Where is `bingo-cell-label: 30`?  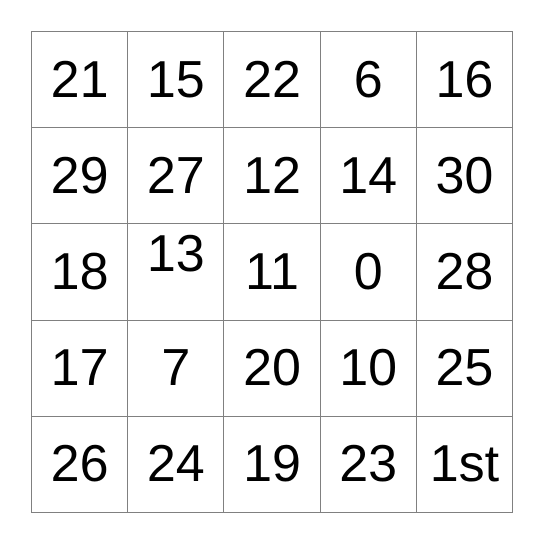 bingo-cell-label: 30 is located at coordinates (464, 175).